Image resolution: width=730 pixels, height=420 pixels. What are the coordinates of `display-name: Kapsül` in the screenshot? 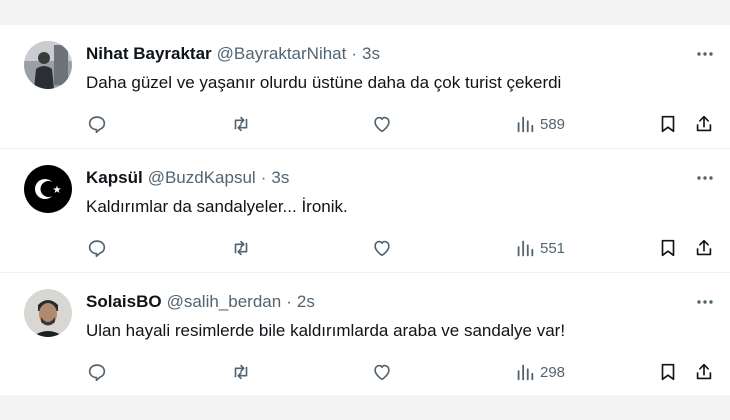 It's located at (114, 178).